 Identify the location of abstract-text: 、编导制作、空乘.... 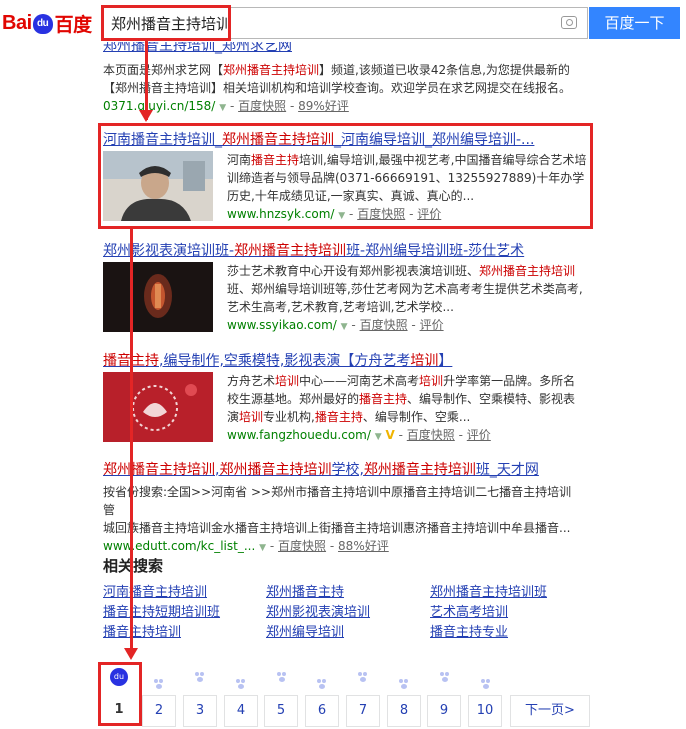
(416, 417).